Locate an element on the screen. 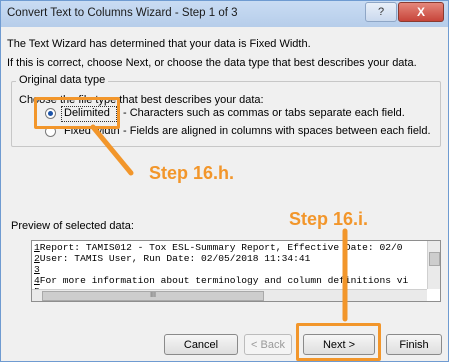  step-16h-annotation: Step 16.h. is located at coordinates (192, 173).